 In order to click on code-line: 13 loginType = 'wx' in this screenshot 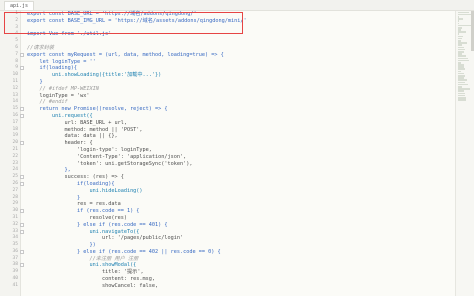, I will do `click(233, 96)`.